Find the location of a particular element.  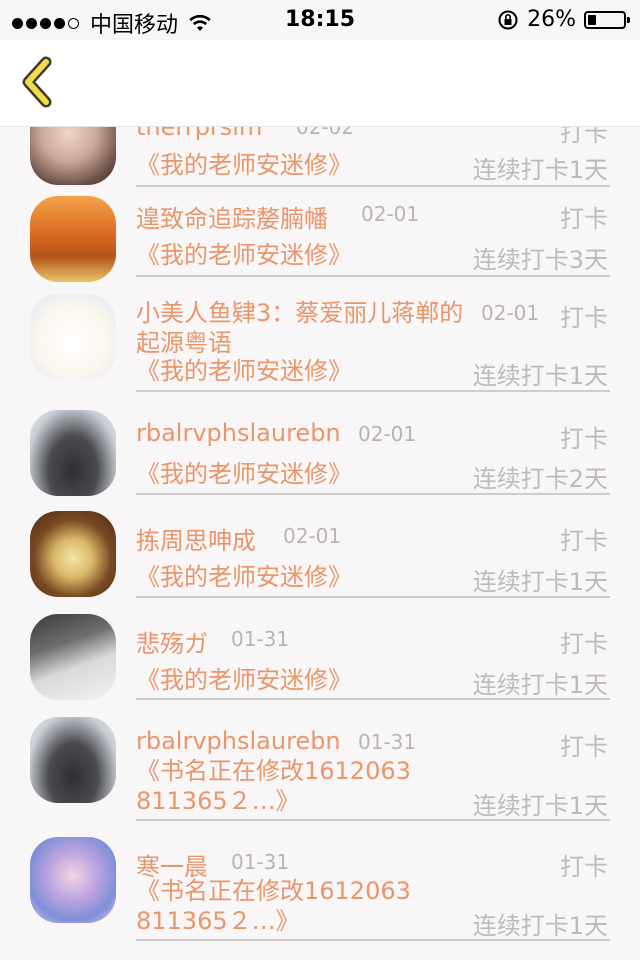

list-item: therrprsim 02-02 打卡 《我的老师安迷修》 连续打卡1天 is located at coordinates (320, 157).